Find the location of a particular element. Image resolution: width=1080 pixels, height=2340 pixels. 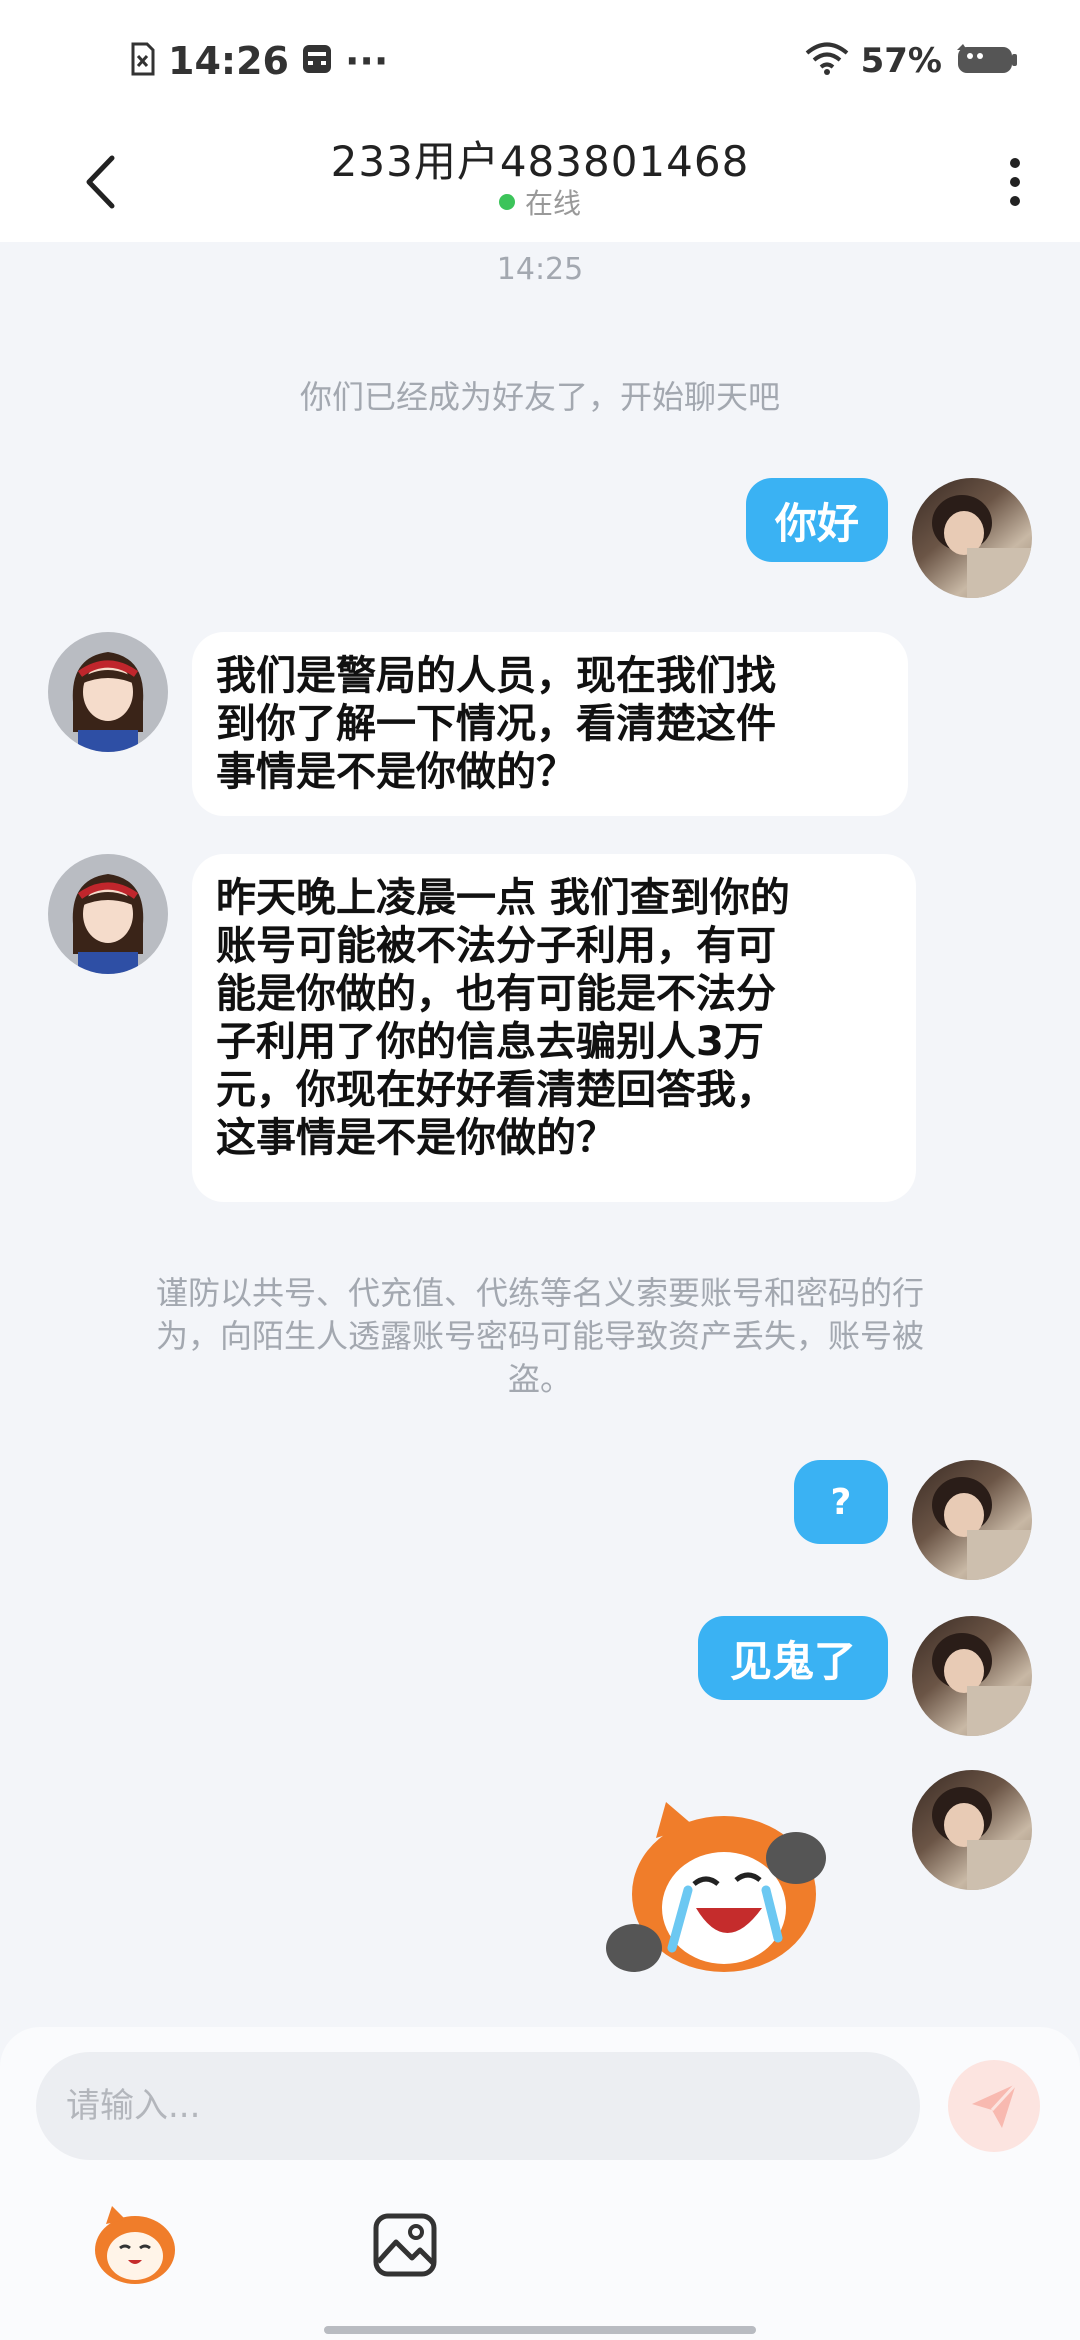

message-line: 账号可能被不法分子利用，有可 is located at coordinates (496, 946).